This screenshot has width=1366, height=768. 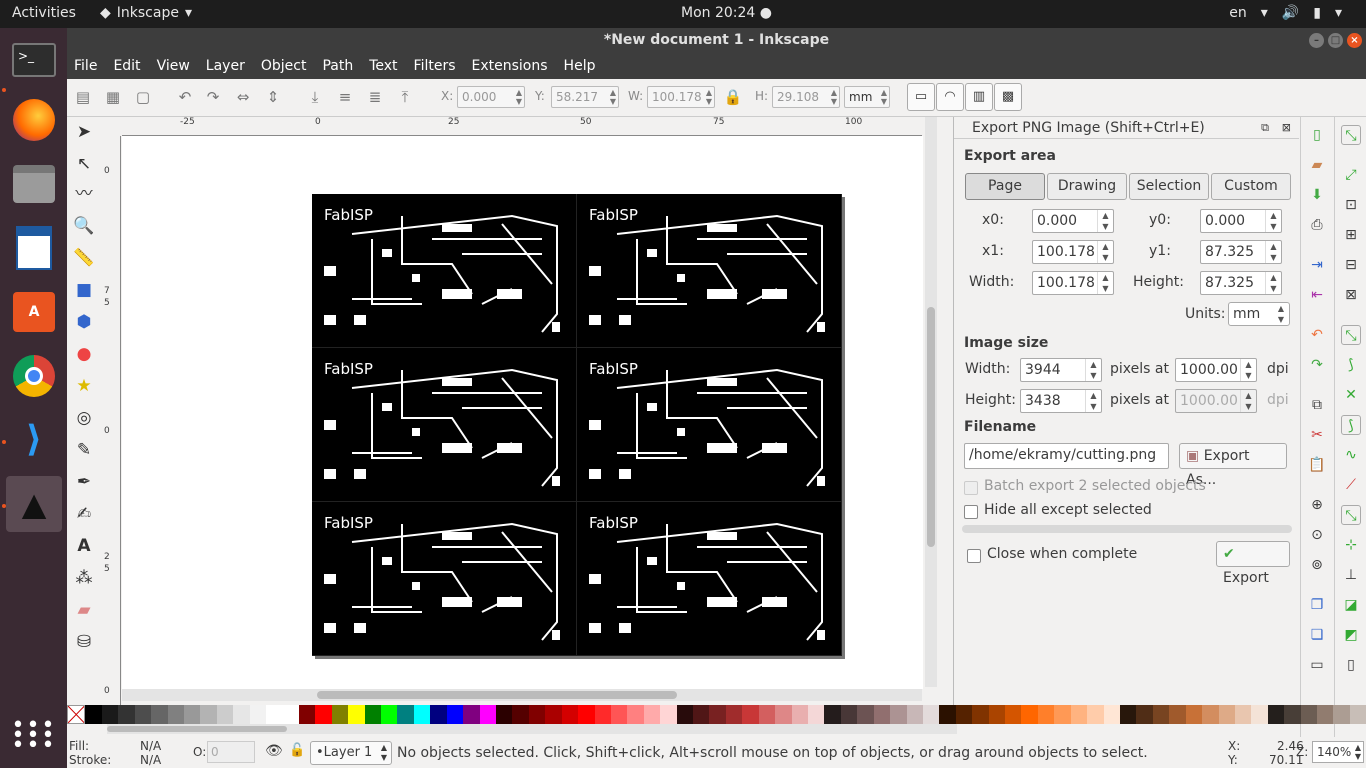 What do you see at coordinates (1317, 465) in the screenshot?
I see `paste-icon: 📋` at bounding box center [1317, 465].